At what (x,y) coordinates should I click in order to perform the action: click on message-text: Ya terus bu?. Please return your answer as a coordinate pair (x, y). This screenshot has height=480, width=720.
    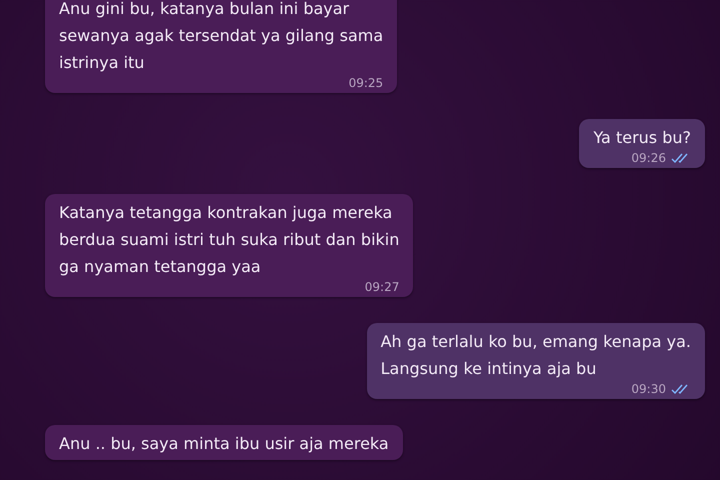
    Looking at the image, I should click on (642, 138).